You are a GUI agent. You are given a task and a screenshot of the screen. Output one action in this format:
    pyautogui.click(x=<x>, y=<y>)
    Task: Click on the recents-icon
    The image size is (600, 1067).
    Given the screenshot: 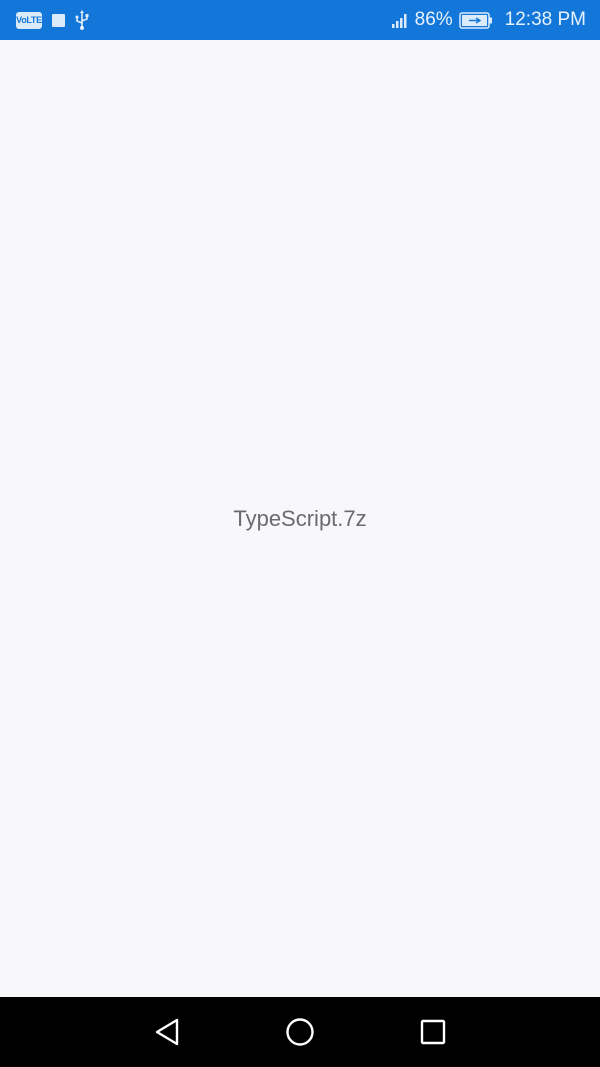 What is the action you would take?
    pyautogui.click(x=433, y=1032)
    